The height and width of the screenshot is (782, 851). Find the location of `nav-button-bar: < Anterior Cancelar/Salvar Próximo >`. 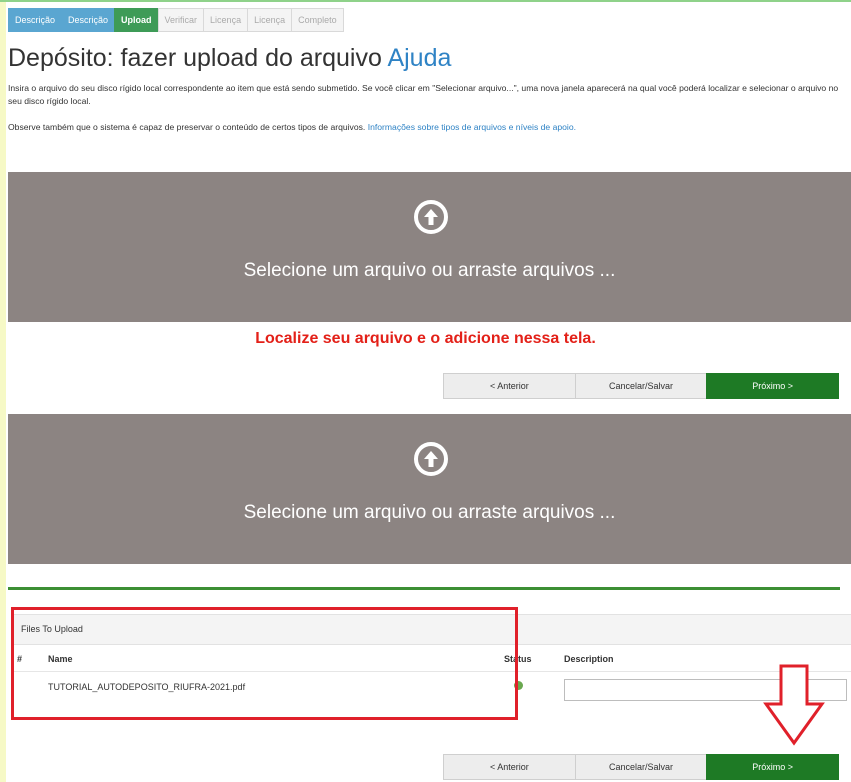

nav-button-bar: < Anterior Cancelar/Salvar Próximo > is located at coordinates (641, 386).